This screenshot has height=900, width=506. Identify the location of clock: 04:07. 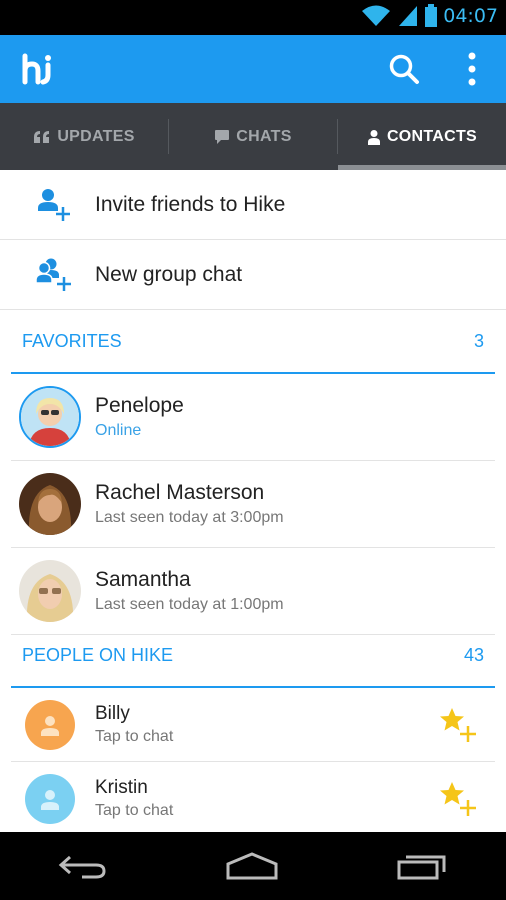
(470, 16).